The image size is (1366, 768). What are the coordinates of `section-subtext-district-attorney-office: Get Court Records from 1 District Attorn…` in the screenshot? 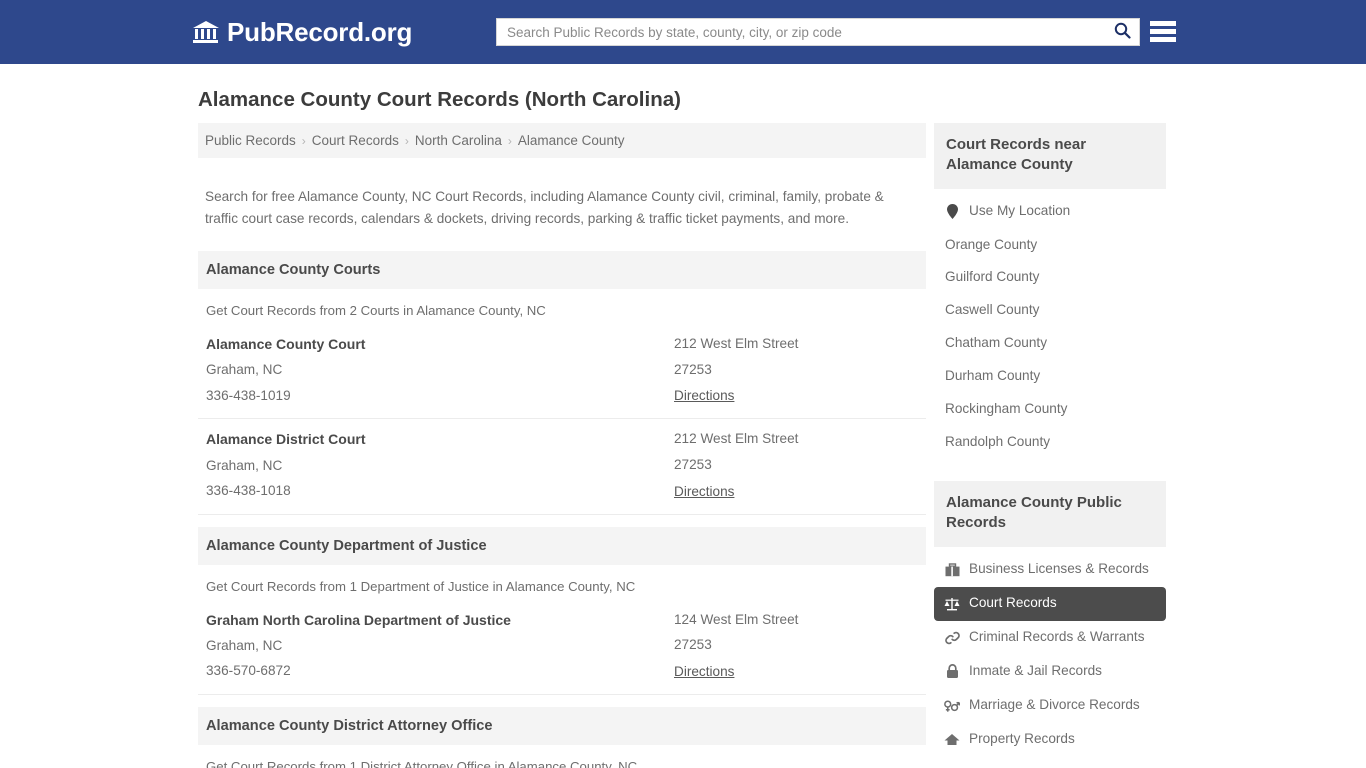 It's located at (422, 763).